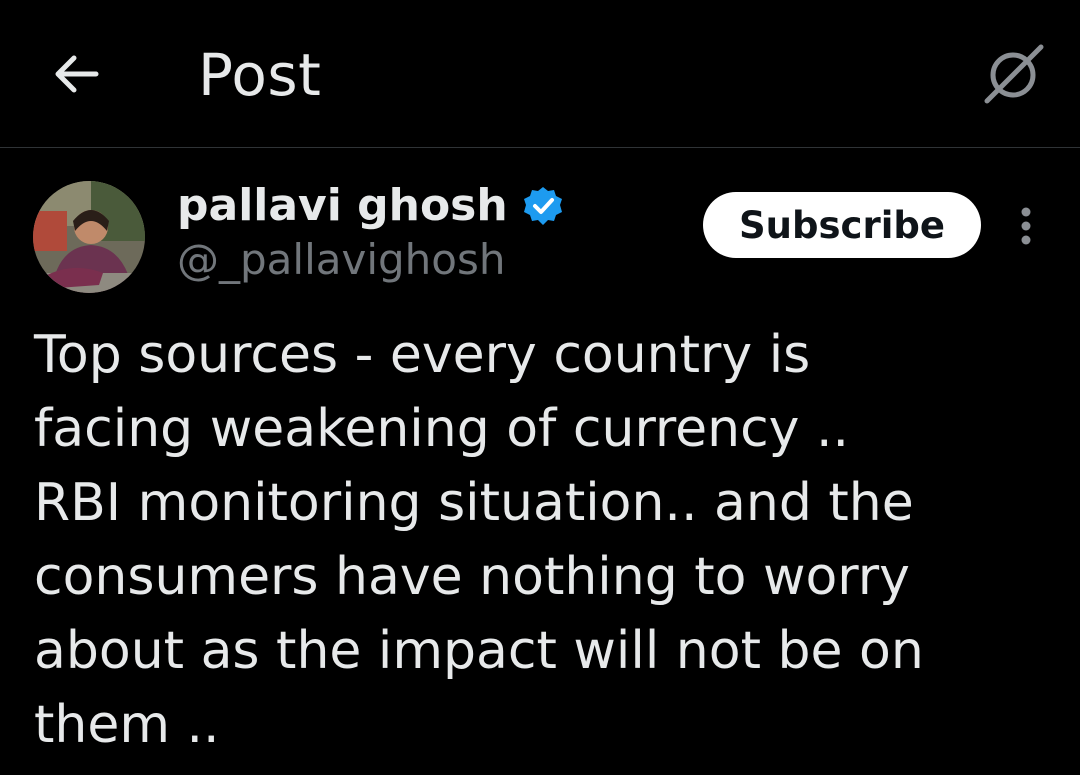  Describe the element at coordinates (341, 260) in the screenshot. I see `author-handle: @_pallavighosh` at that location.